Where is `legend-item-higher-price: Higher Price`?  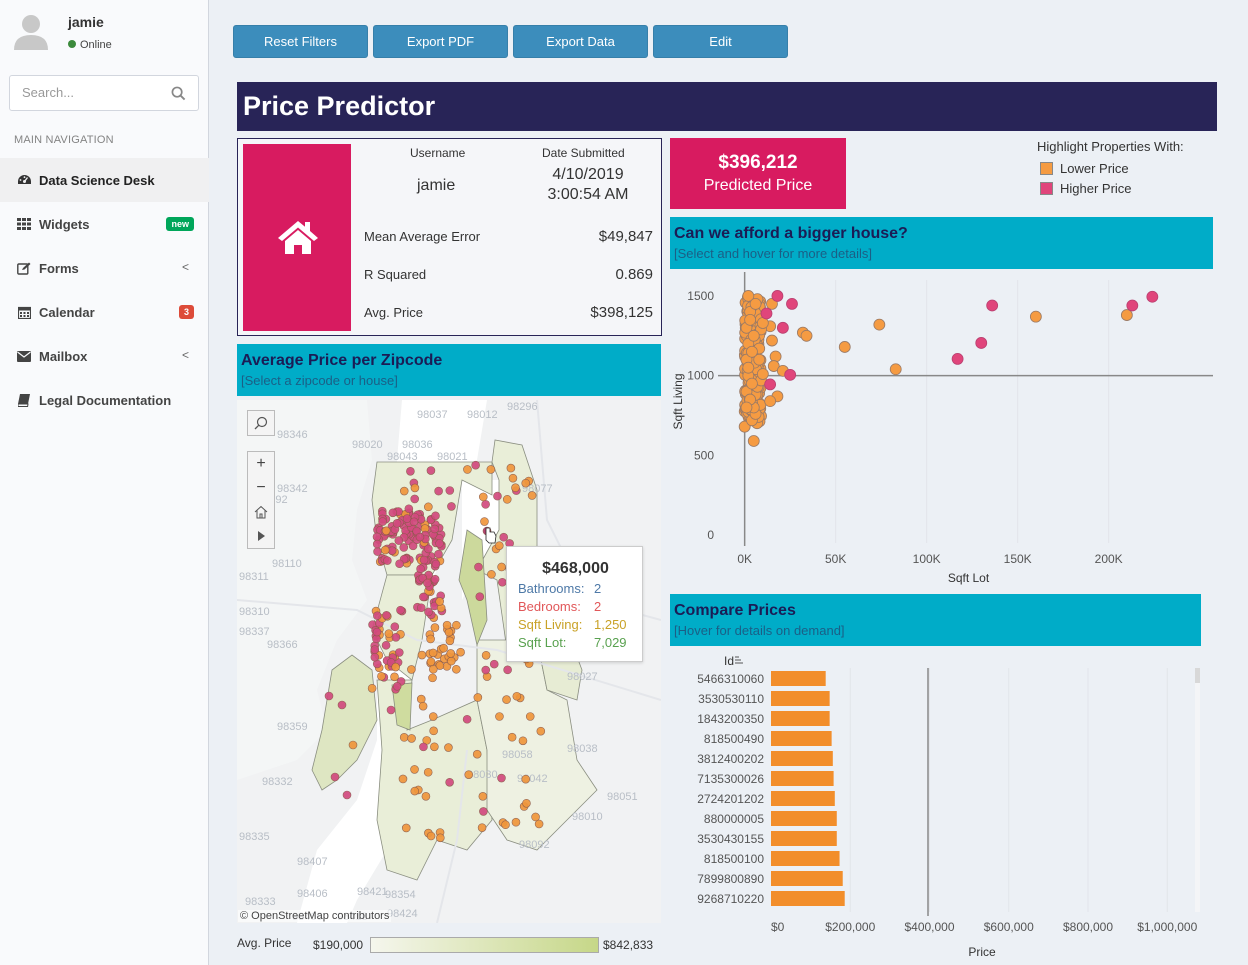
legend-item-higher-price: Higher Price is located at coordinates (1112, 188).